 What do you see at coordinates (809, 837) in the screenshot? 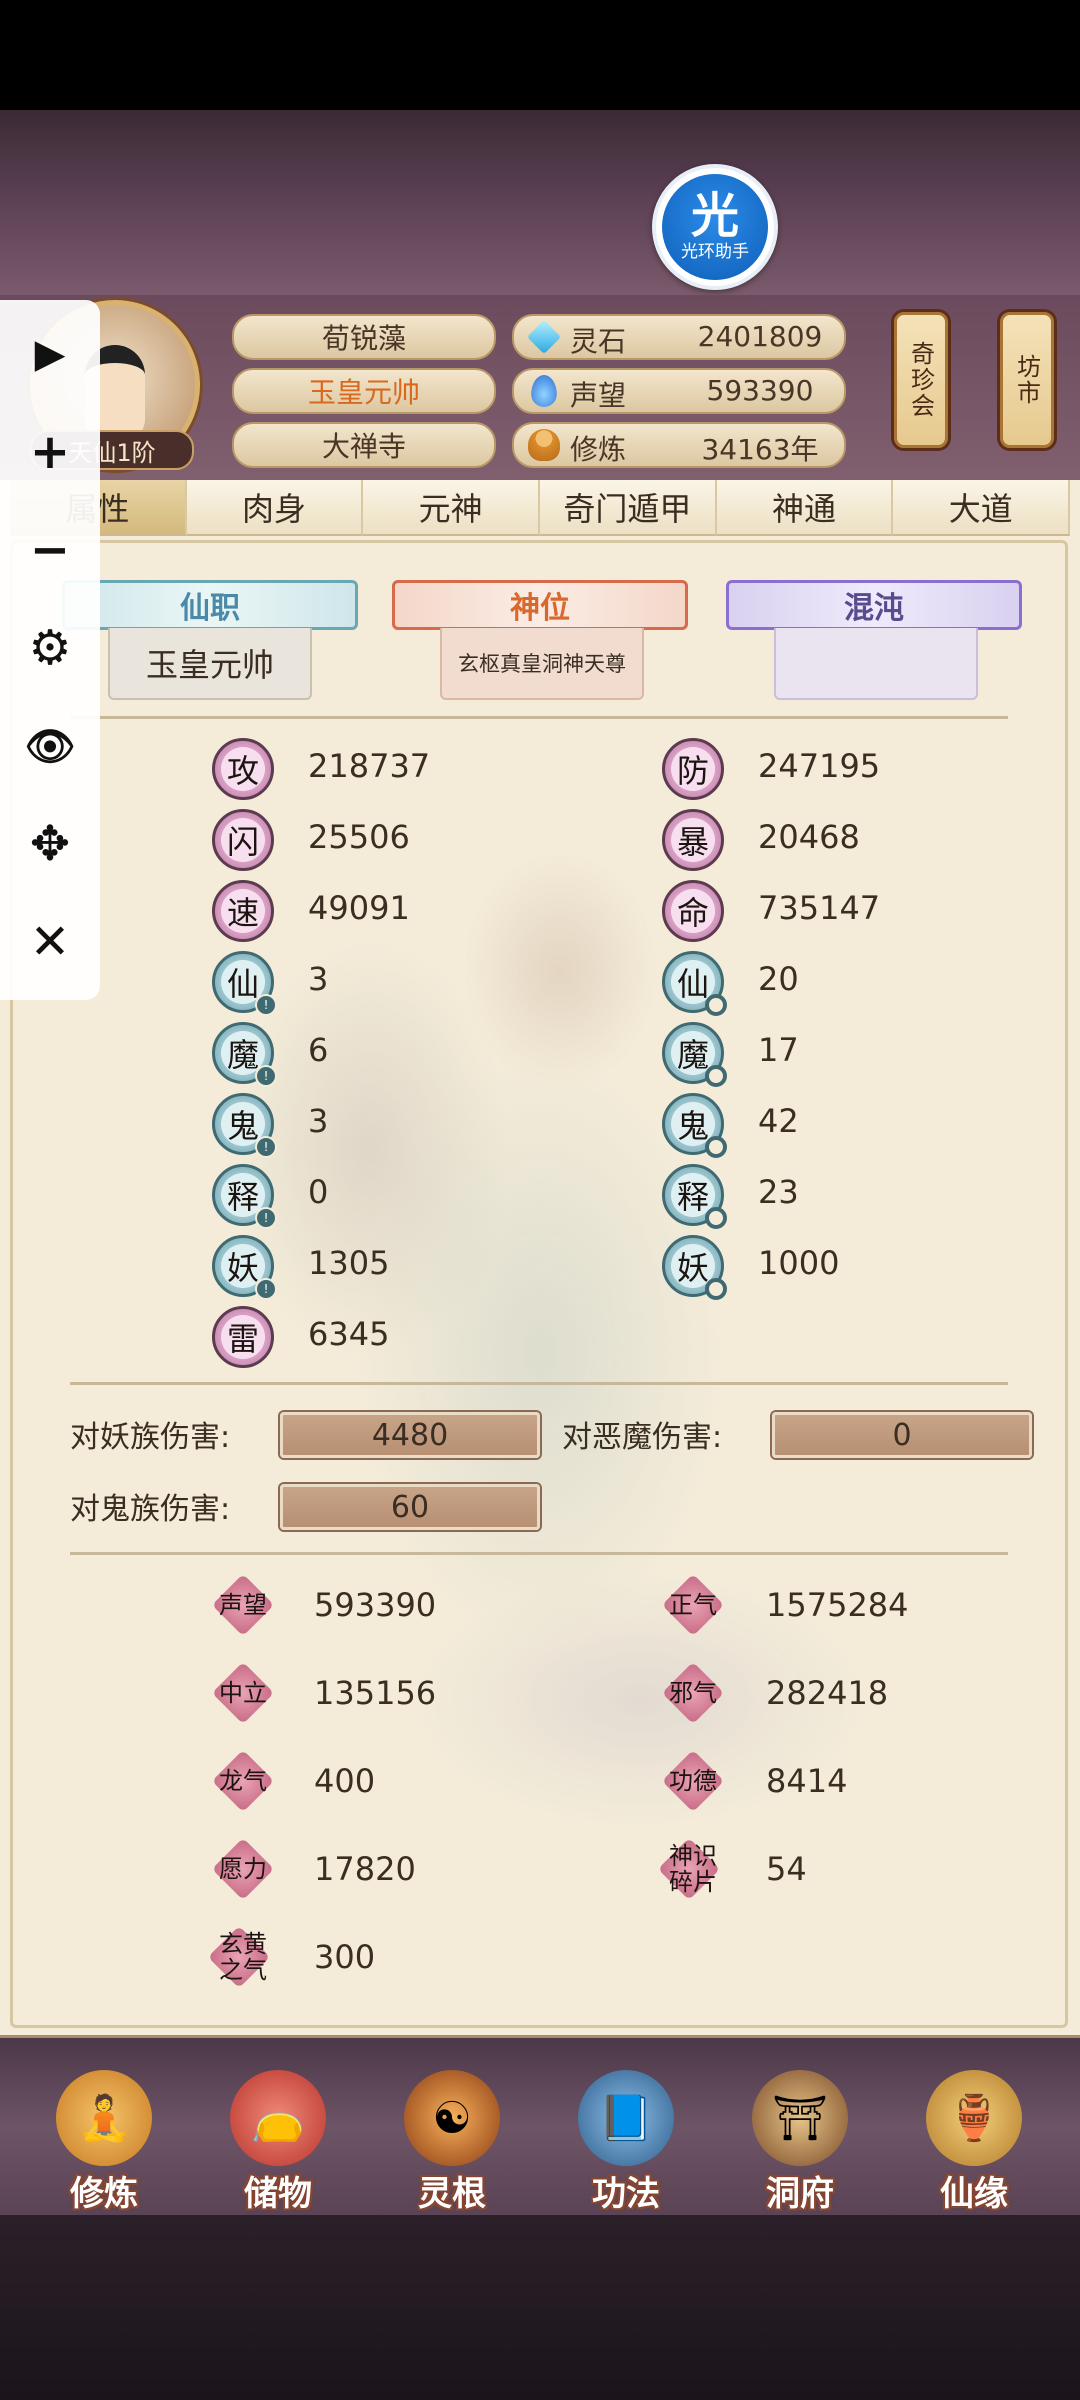
I see `crit-value: 20468` at bounding box center [809, 837].